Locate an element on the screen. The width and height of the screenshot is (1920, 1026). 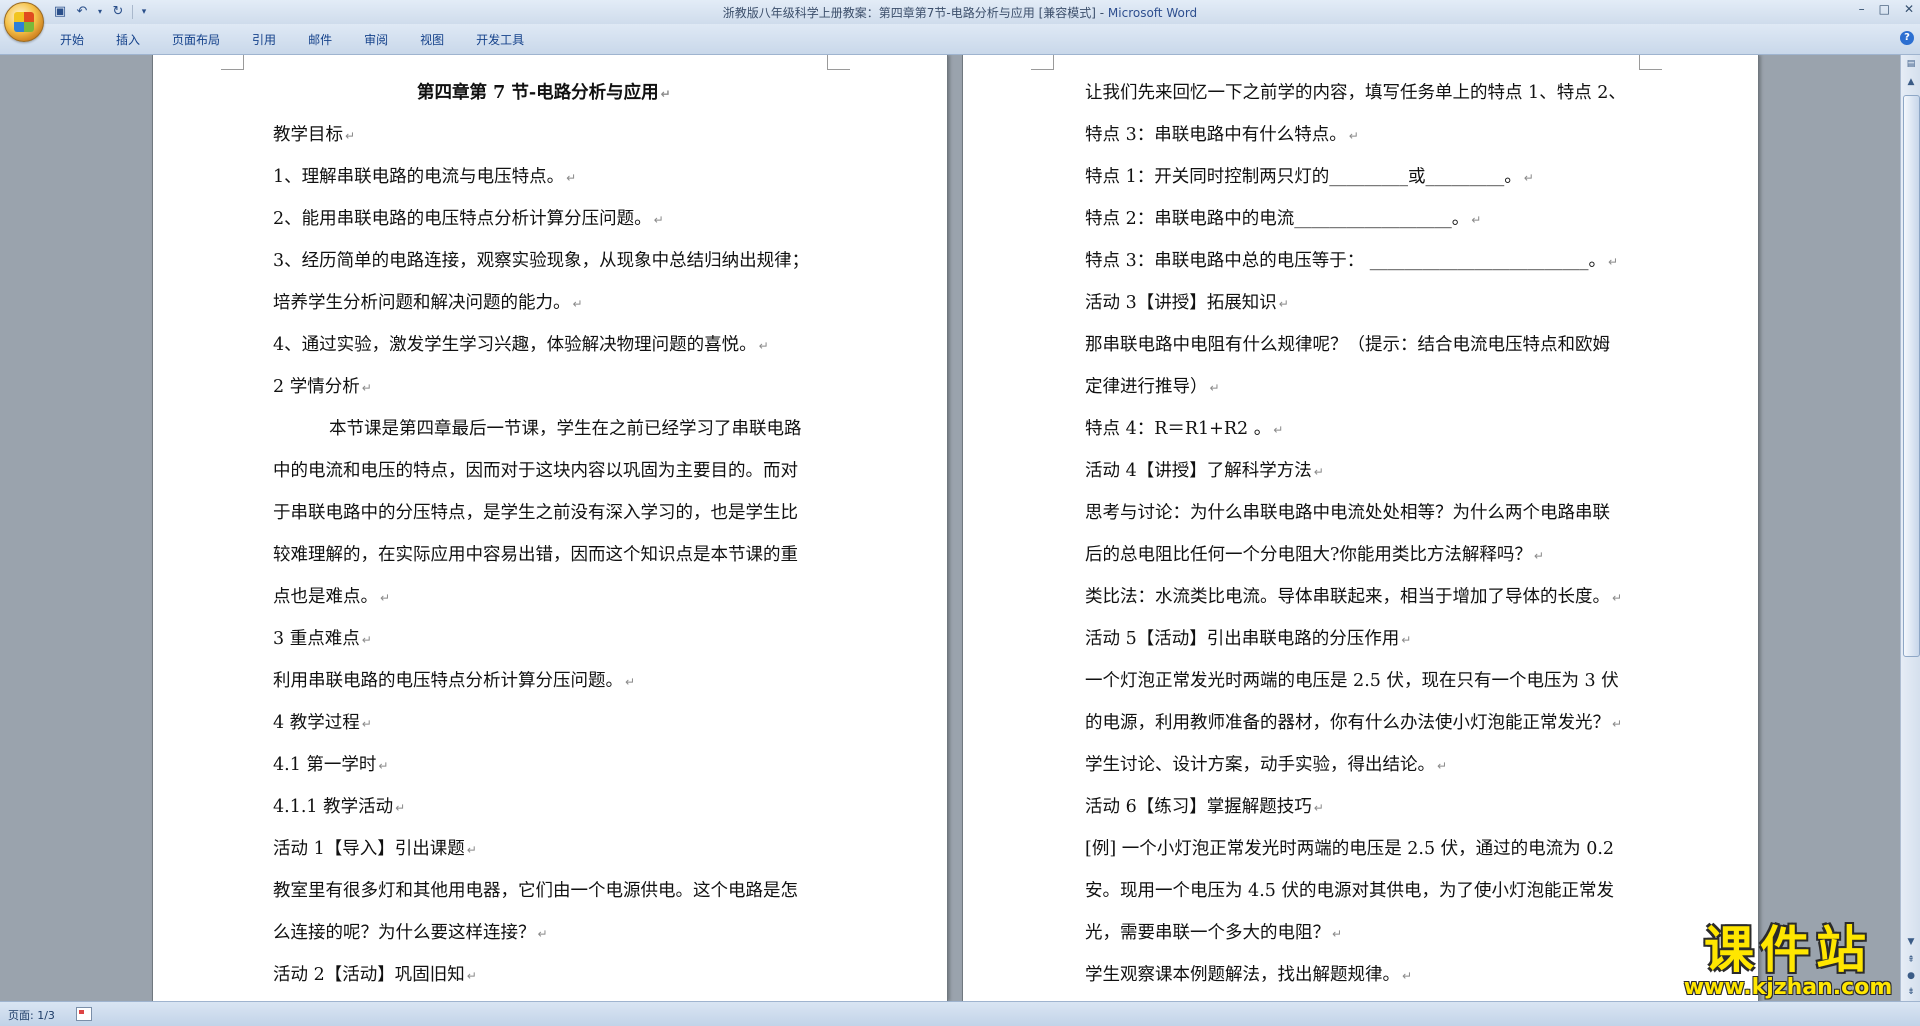
tab-page-layout: 页面布局 is located at coordinates (196, 40).